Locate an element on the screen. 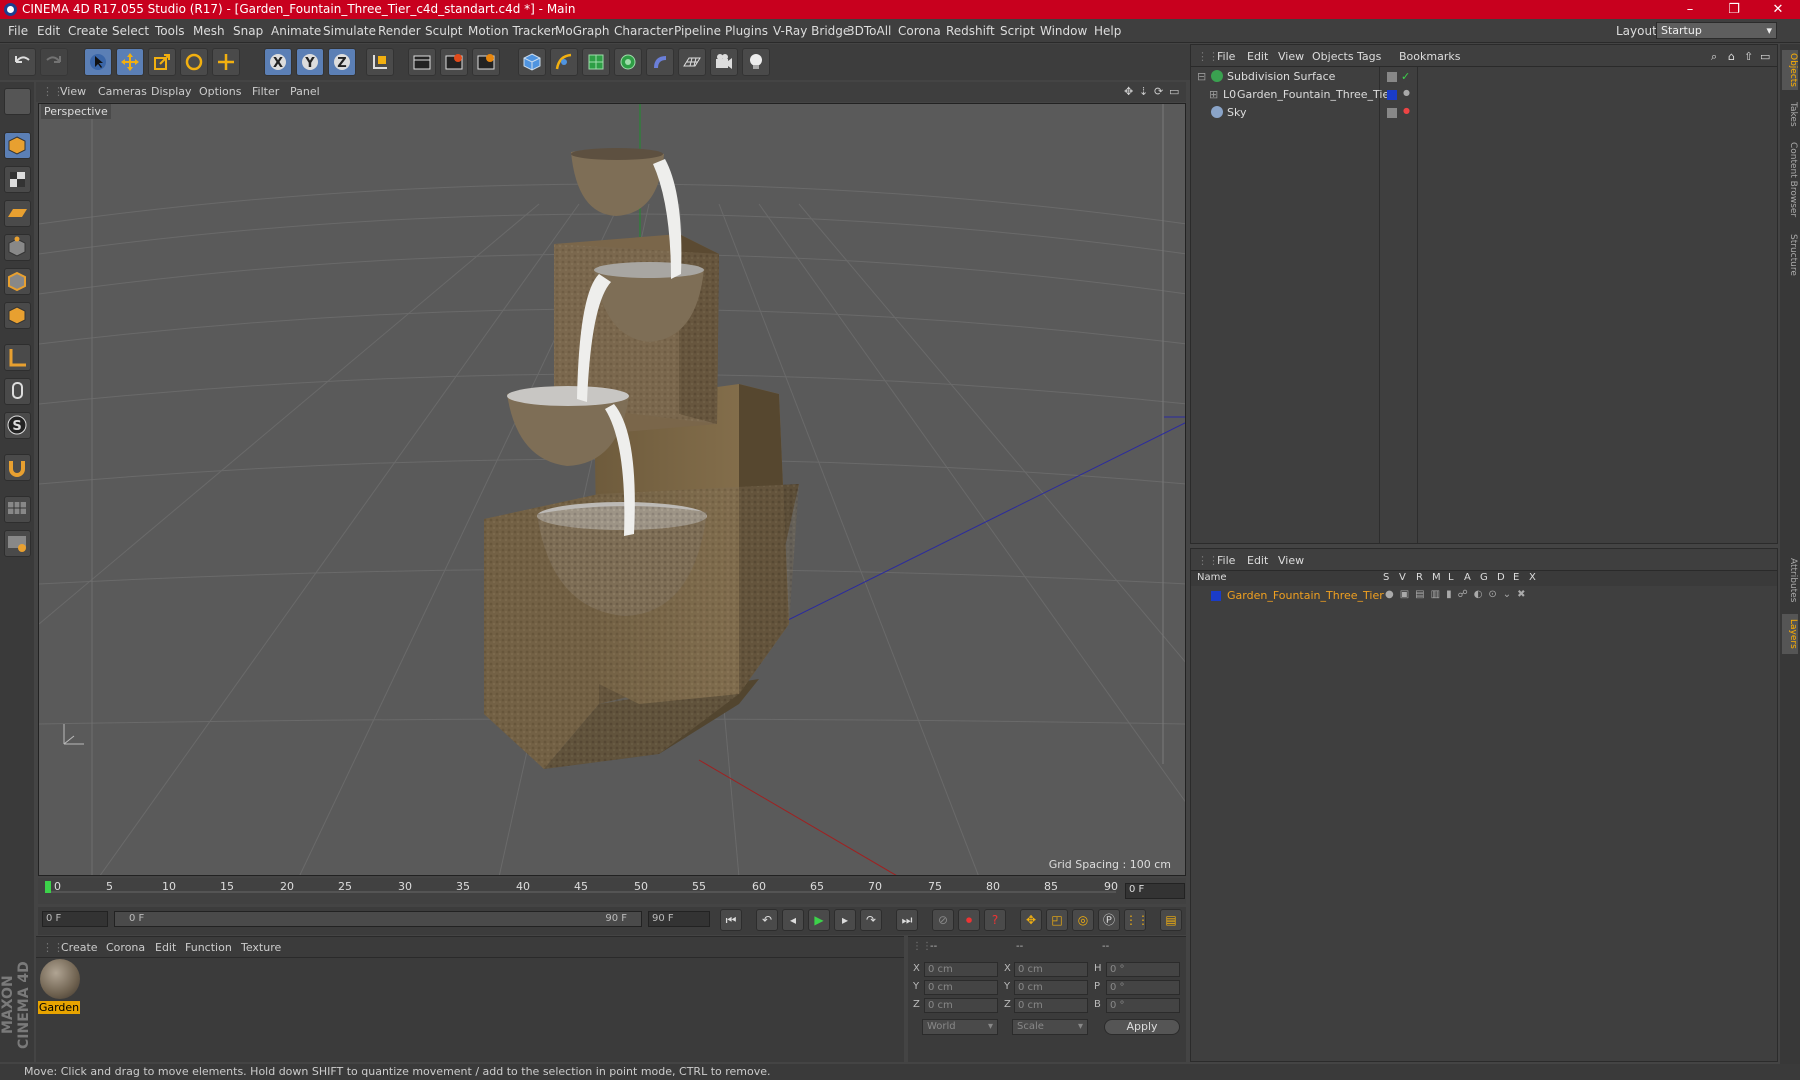 The width and height of the screenshot is (1800, 1080). cube-object-button is located at coordinates (532, 62).